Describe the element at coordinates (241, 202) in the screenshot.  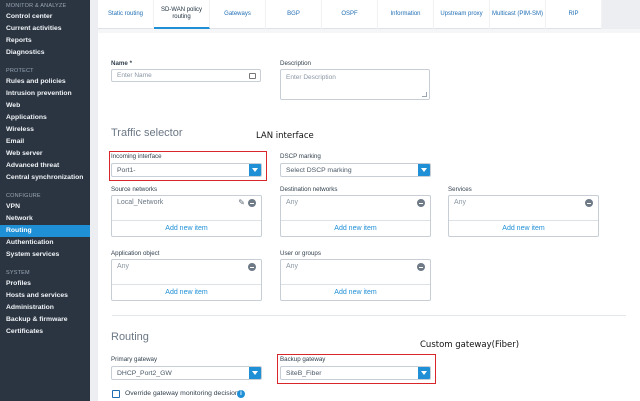
I see `pencil-icon: ✎` at that location.